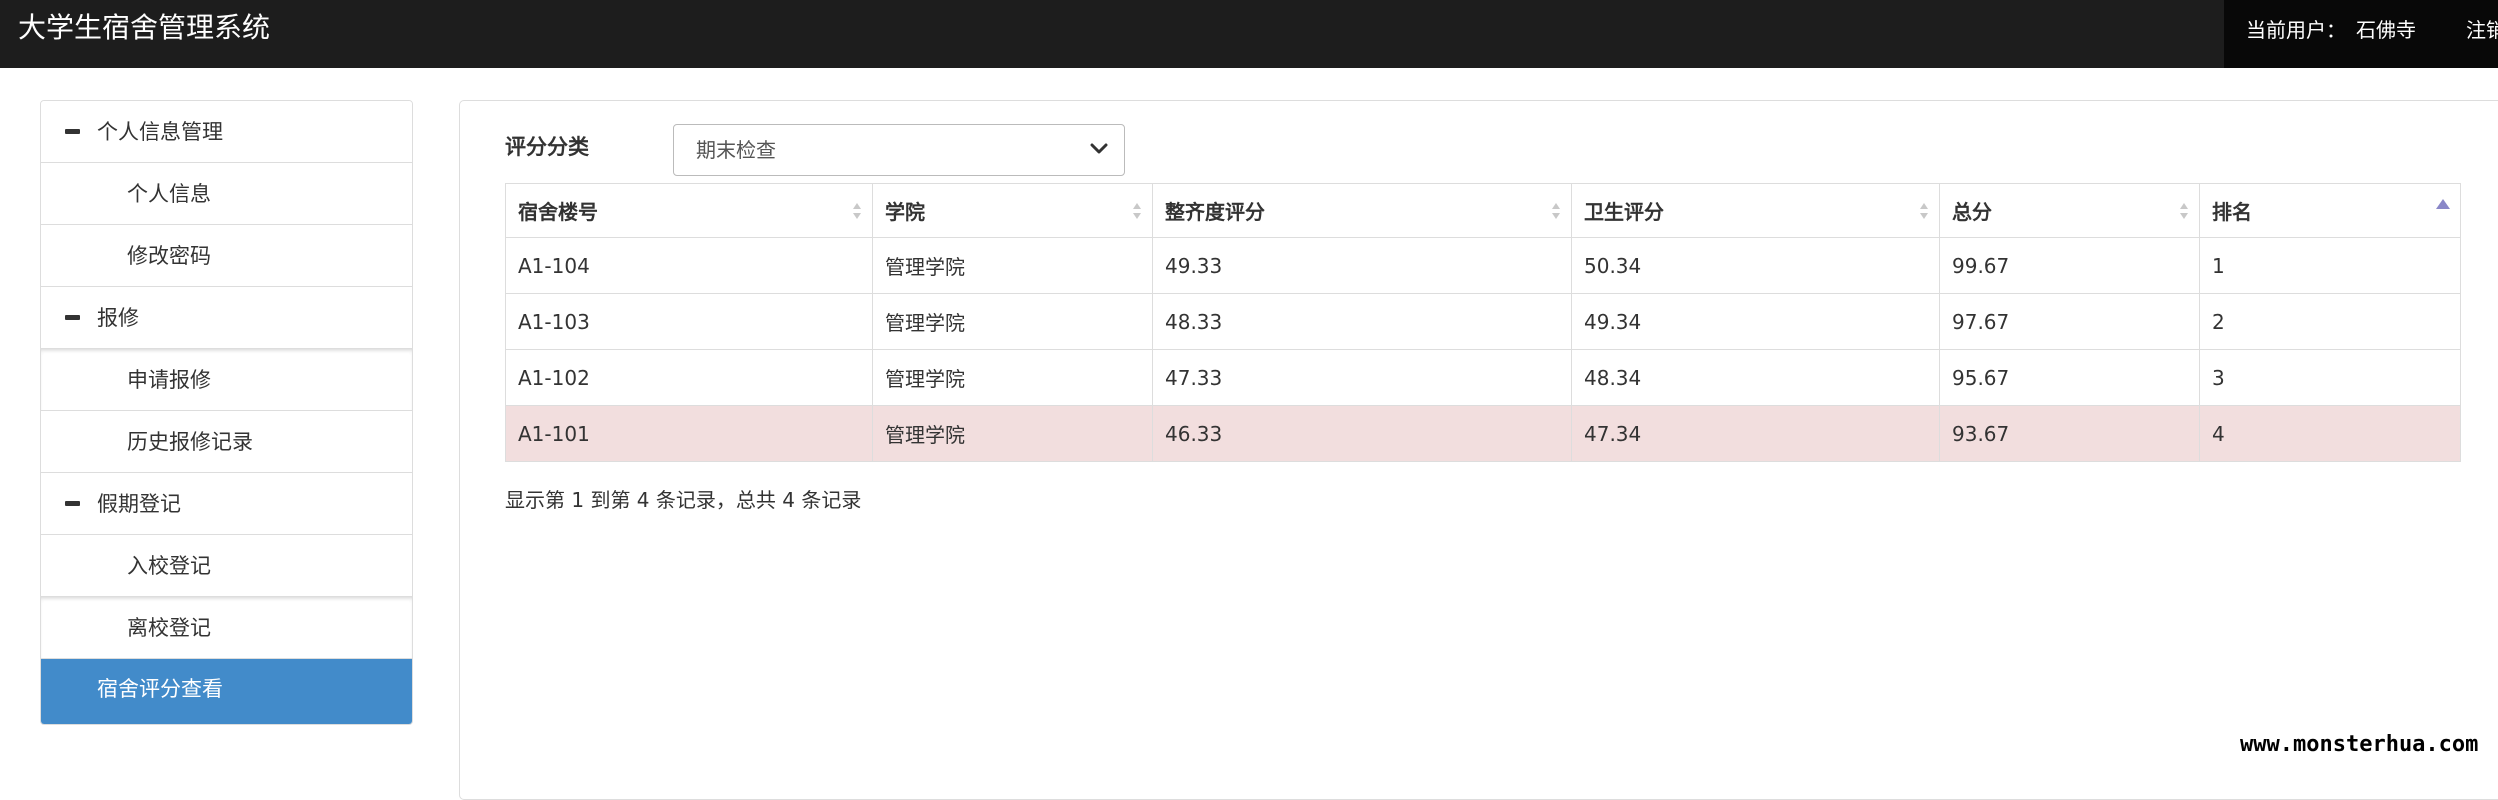 The image size is (2498, 800). Describe the element at coordinates (169, 628) in the screenshot. I see `sidebar-item-label: 离校登记` at that location.